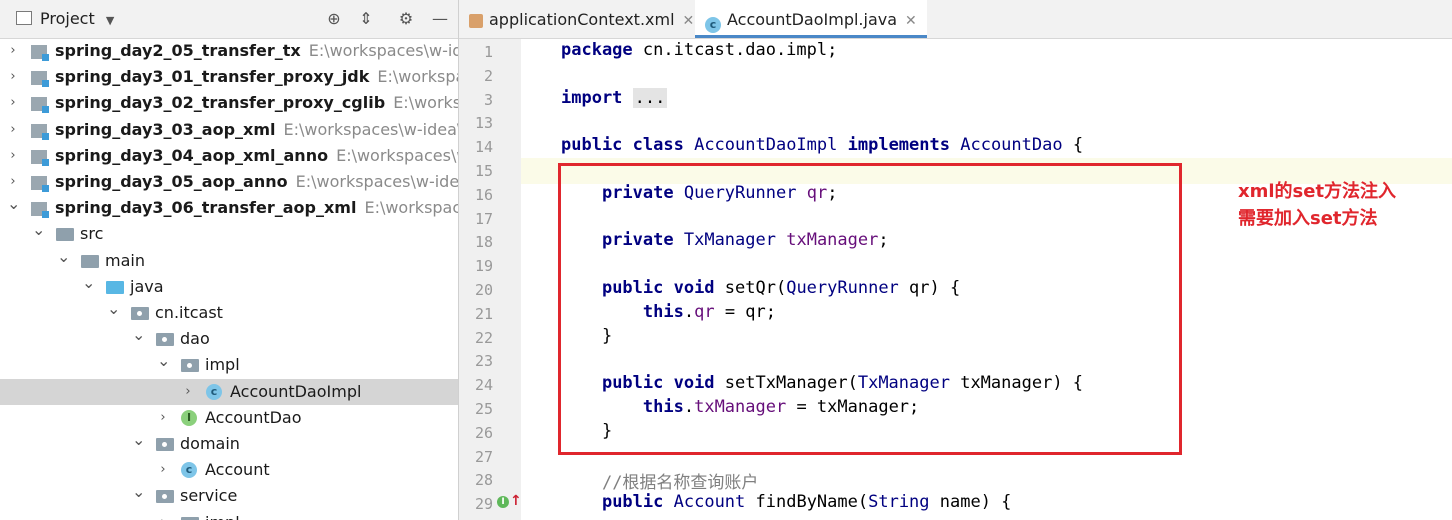  Describe the element at coordinates (229, 391) in the screenshot. I see `tree-item-accountdaoimpl: › c AccountDaoImpl` at that location.